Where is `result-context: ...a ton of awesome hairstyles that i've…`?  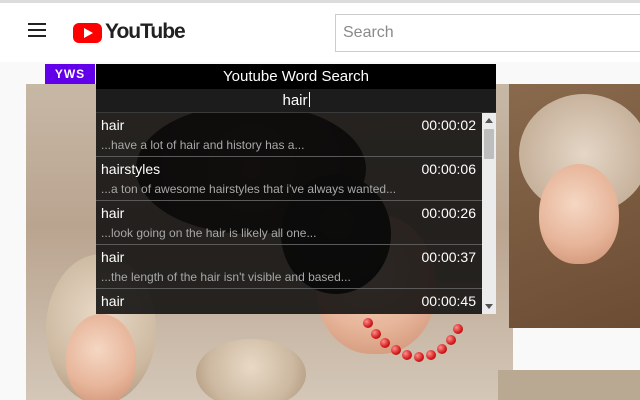 result-context: ...a ton of awesome hairstyles that i've… is located at coordinates (249, 189).